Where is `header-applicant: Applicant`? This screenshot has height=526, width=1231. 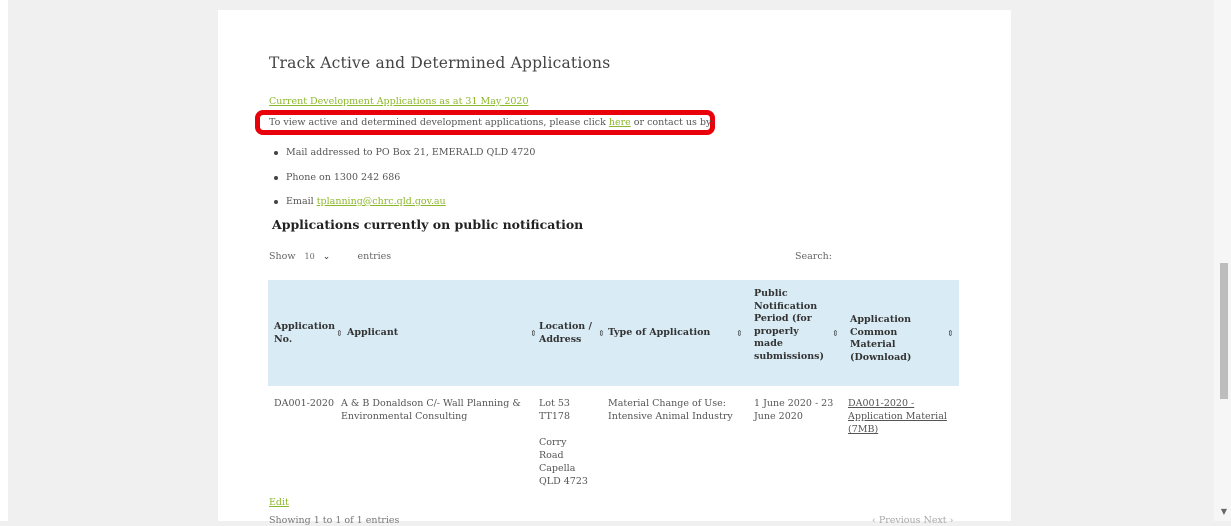
header-applicant: Applicant is located at coordinates (422, 333).